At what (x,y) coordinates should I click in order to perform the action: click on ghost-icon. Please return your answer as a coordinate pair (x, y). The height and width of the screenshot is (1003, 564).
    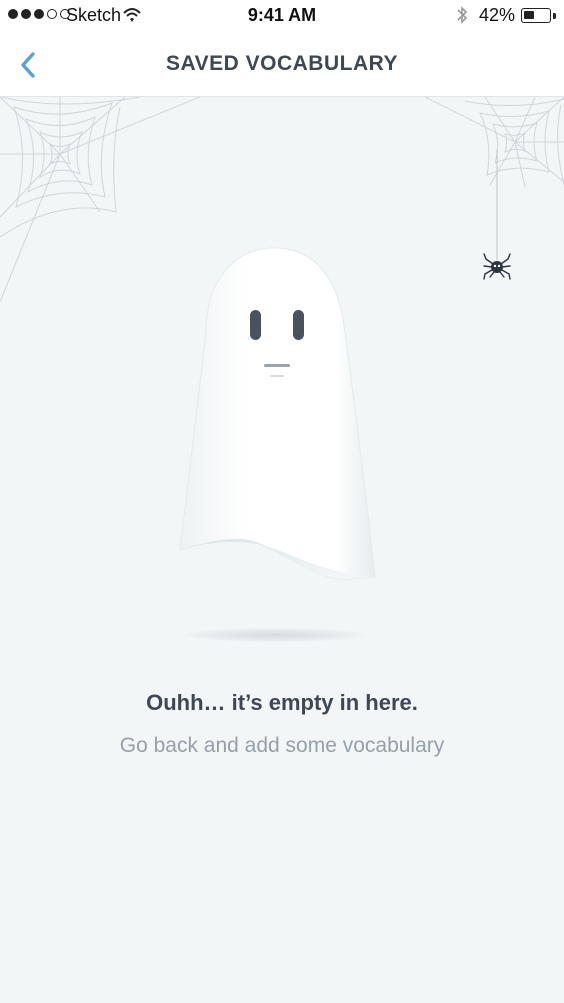
    Looking at the image, I should click on (277, 413).